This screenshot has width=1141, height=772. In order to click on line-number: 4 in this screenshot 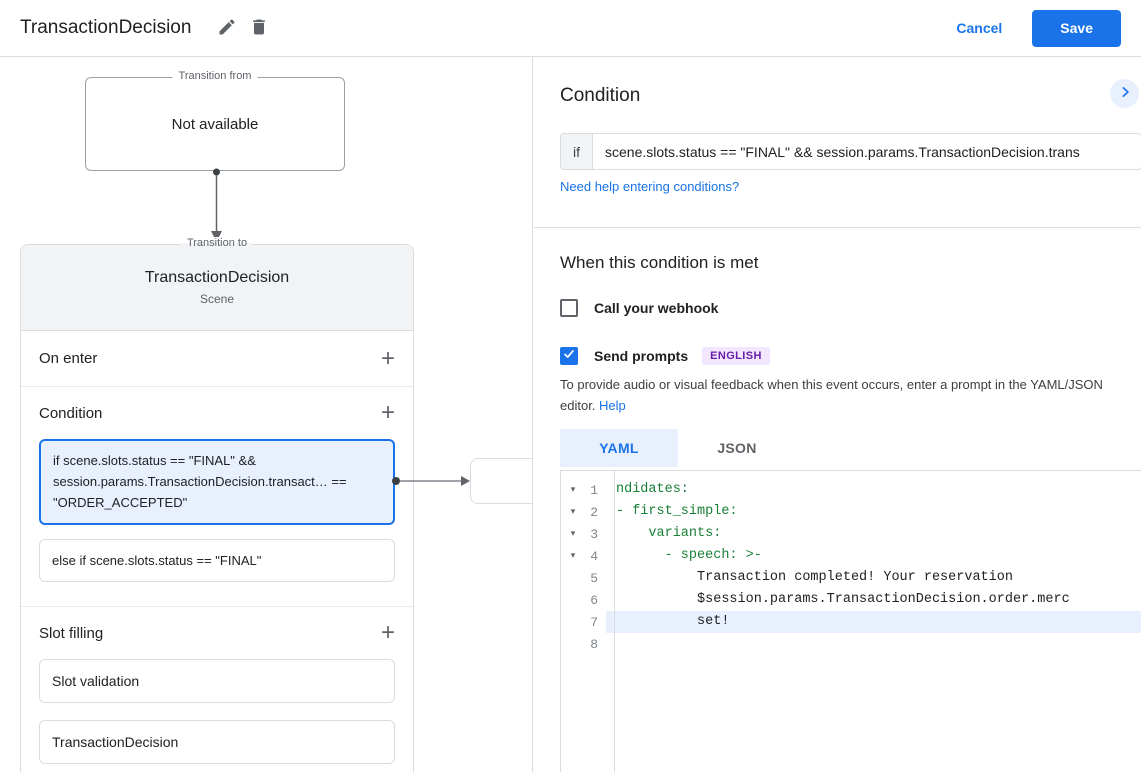, I will do `click(594, 556)`.